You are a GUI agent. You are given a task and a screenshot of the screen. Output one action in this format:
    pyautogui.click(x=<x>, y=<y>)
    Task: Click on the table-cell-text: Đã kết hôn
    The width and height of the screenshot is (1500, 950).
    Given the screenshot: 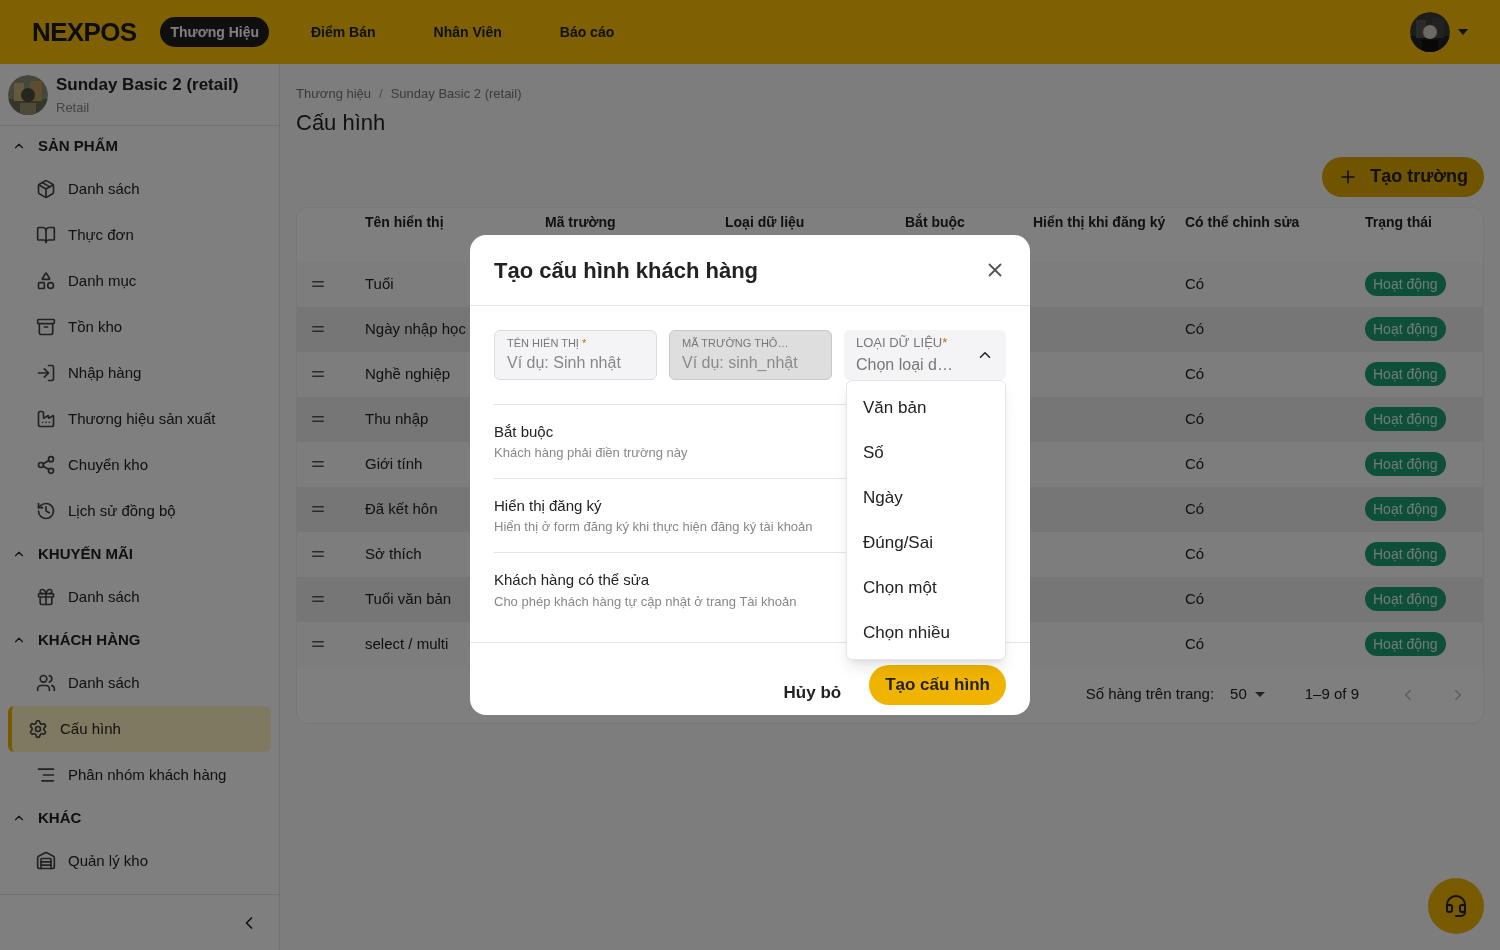 What is the action you would take?
    pyautogui.click(x=401, y=508)
    